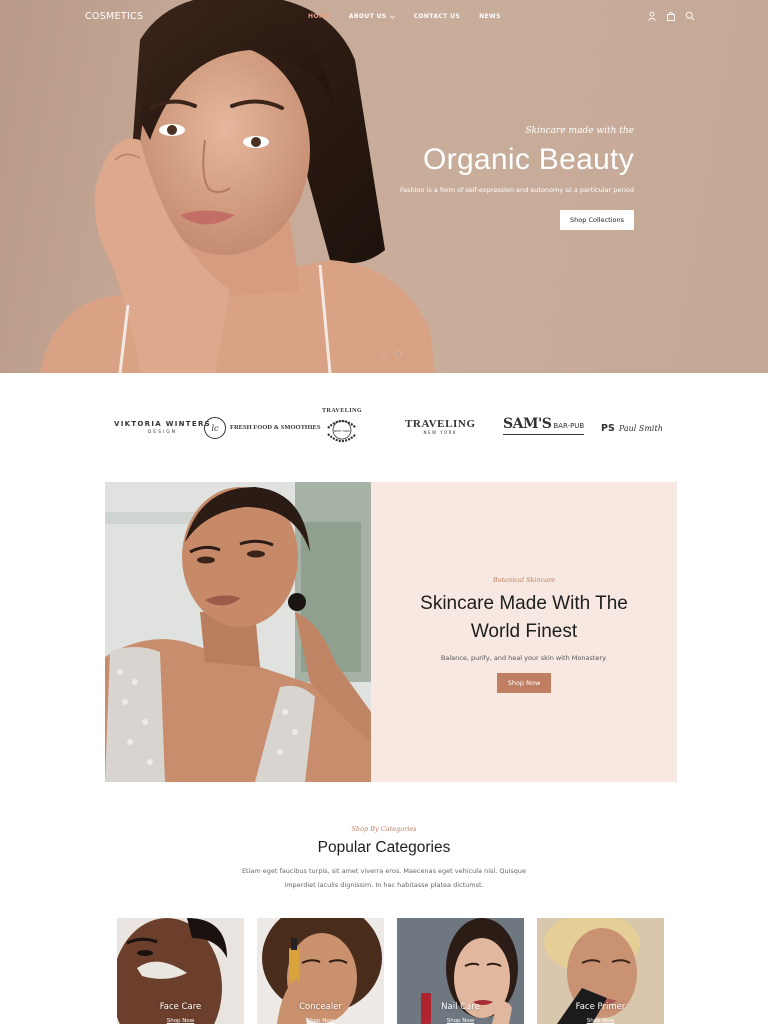 This screenshot has height=1024, width=768. I want to click on nav-about-us-label: ABOUT US, so click(367, 16).